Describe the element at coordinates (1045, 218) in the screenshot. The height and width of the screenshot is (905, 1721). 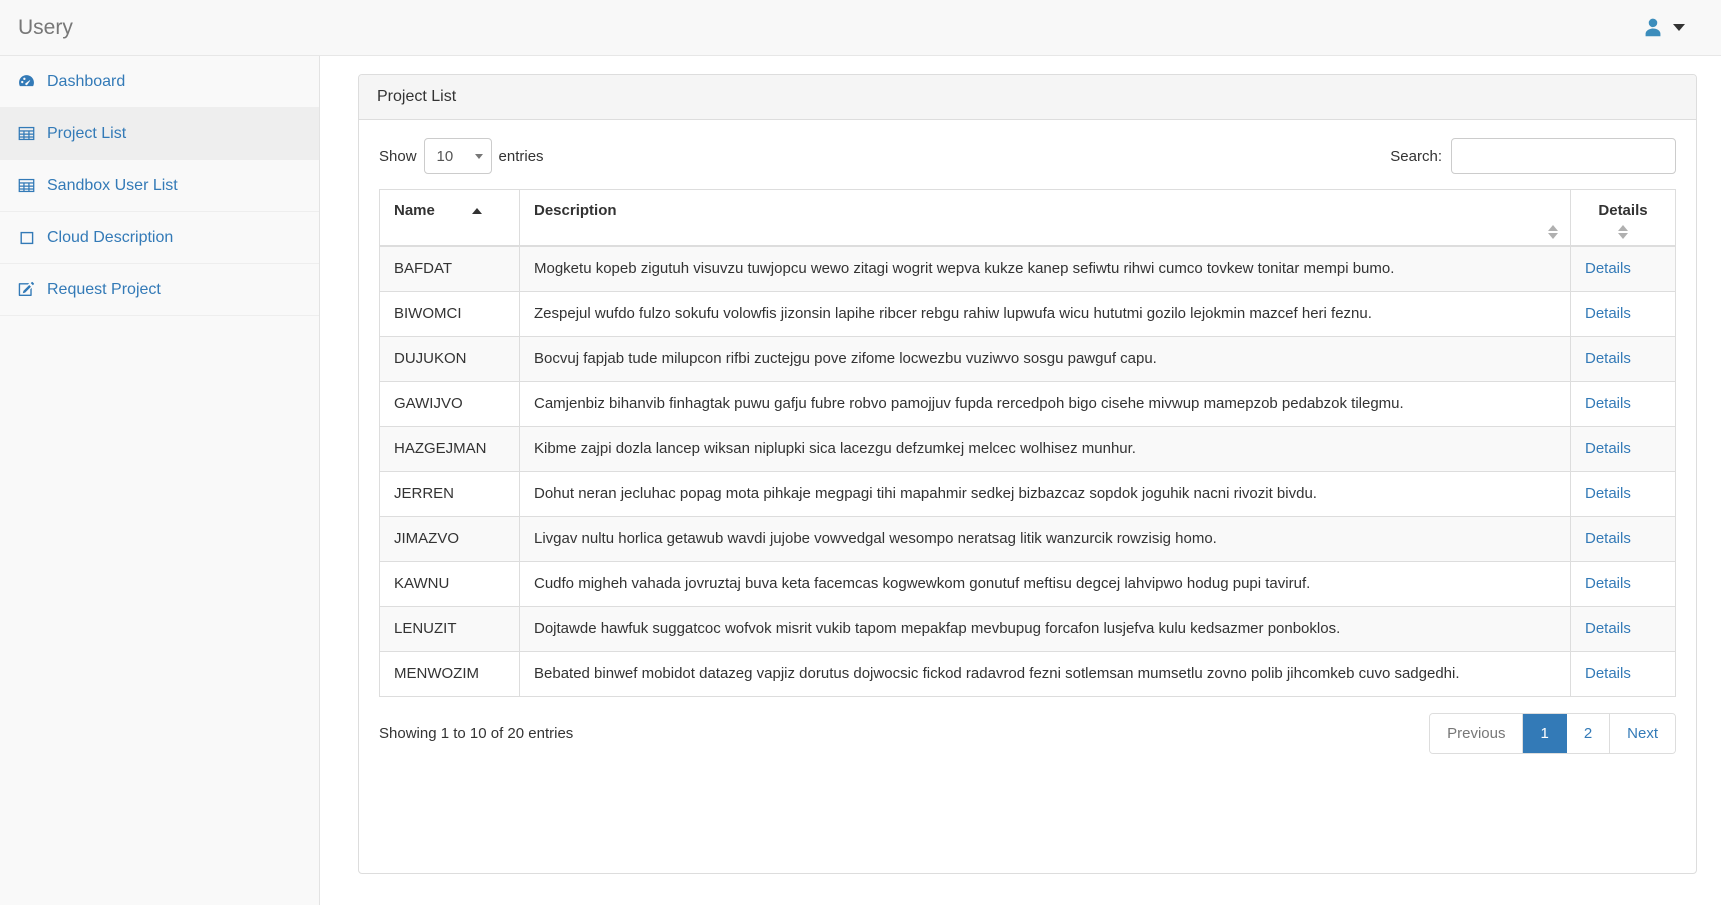
I see `column-header-description: Description` at that location.